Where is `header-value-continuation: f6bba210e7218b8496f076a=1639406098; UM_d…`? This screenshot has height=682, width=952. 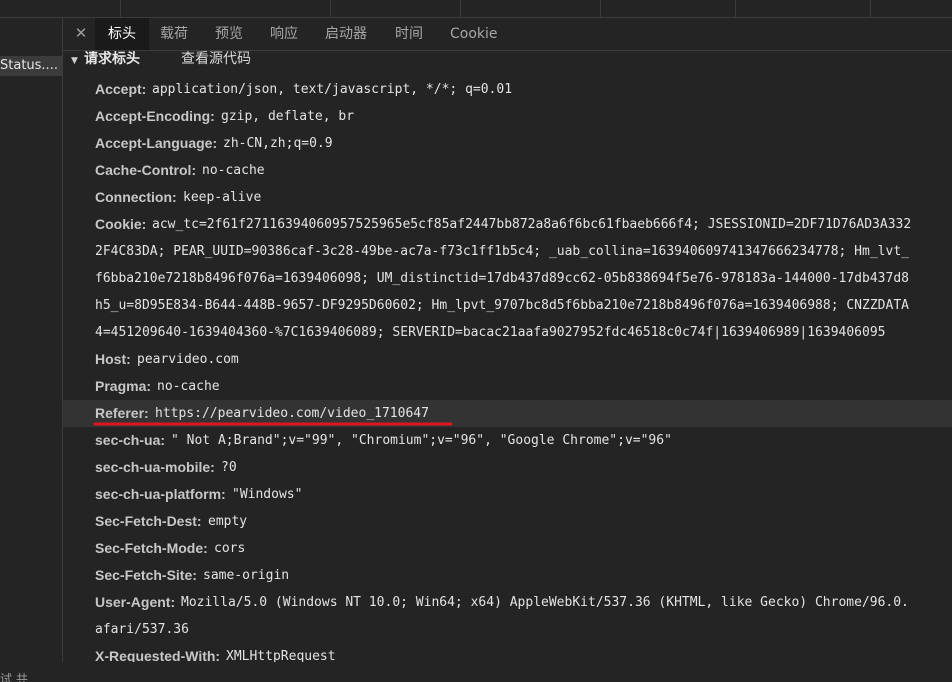
header-value-continuation: f6bba210e7218b8496f076a=1639406098; UM_d… is located at coordinates (502, 278).